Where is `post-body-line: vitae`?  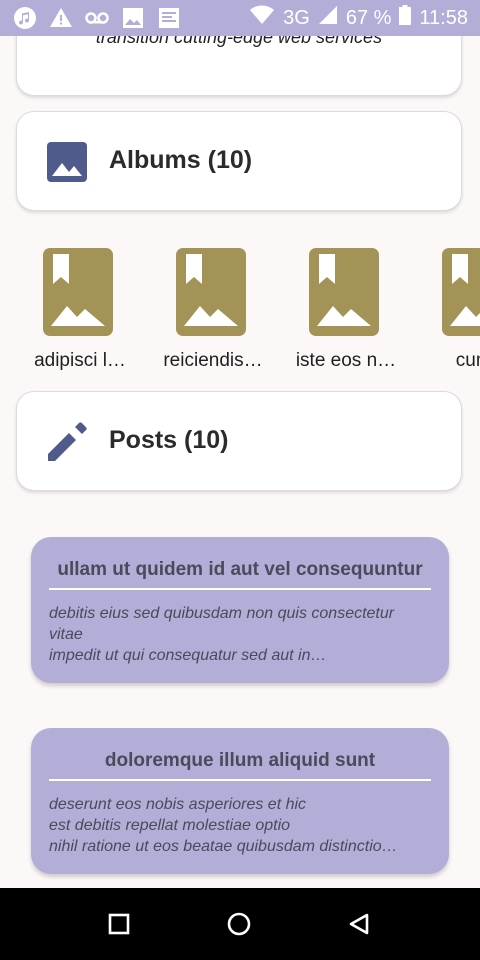 post-body-line: vitae is located at coordinates (66, 634).